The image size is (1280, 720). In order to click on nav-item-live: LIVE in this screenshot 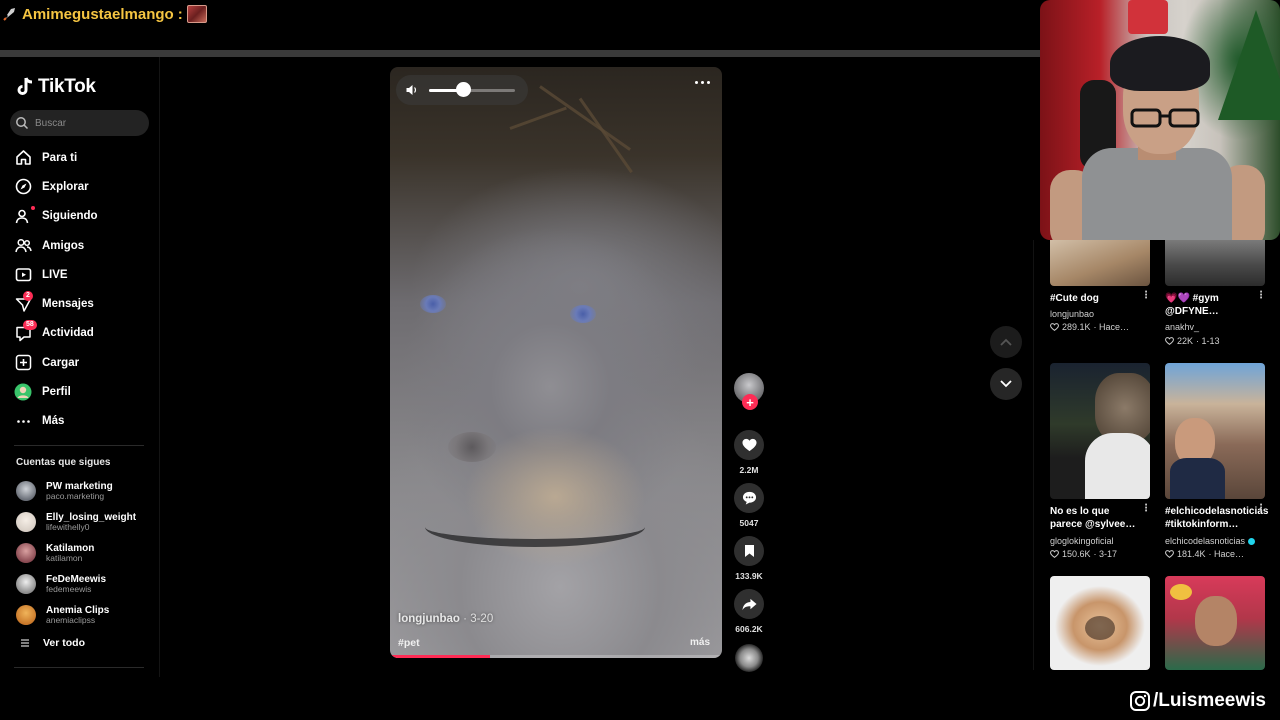, I will do `click(56, 274)`.